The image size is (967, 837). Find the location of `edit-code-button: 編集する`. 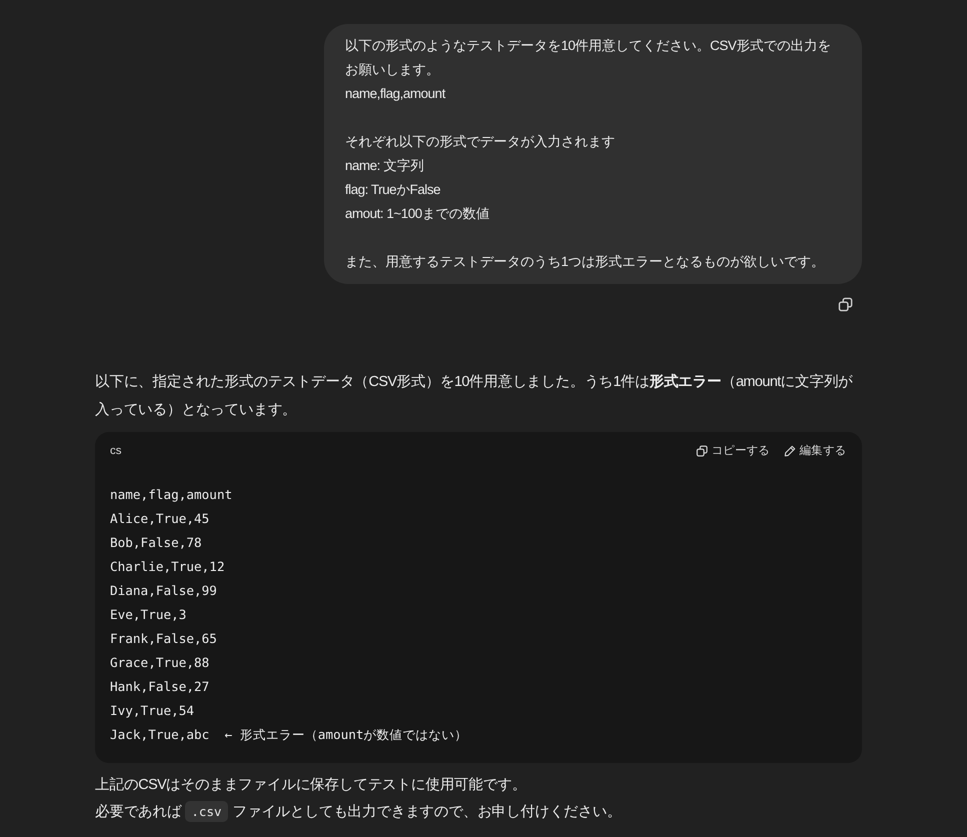

edit-code-button: 編集する is located at coordinates (815, 451).